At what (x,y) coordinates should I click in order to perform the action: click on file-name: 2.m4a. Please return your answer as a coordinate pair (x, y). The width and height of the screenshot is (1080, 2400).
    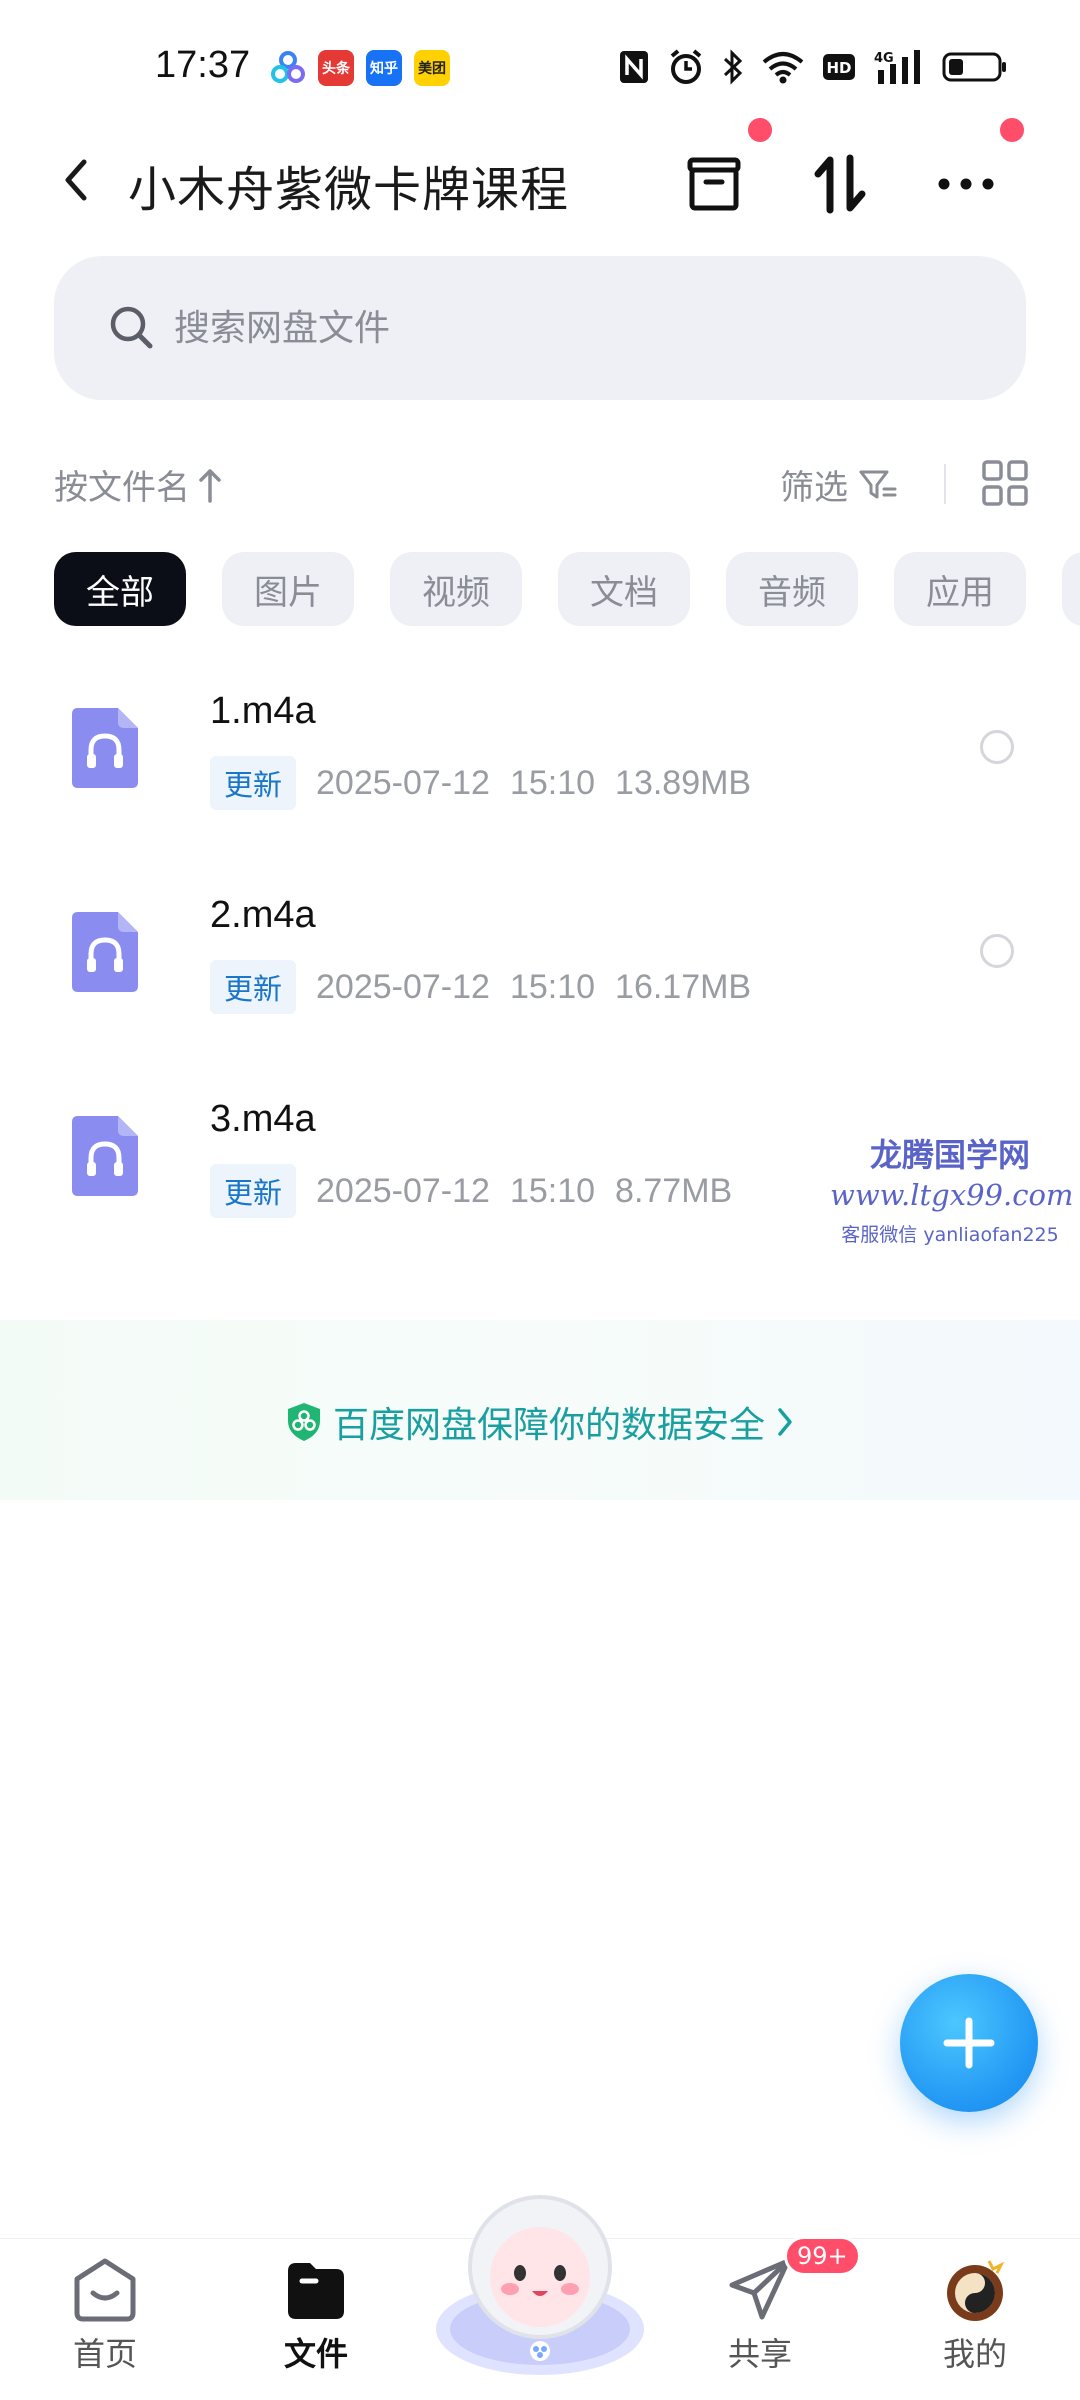
    Looking at the image, I should click on (263, 915).